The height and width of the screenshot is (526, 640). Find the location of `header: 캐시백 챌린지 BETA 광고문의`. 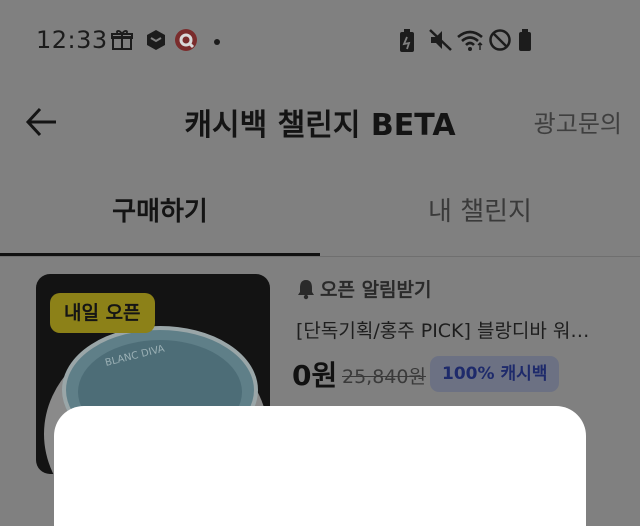

header: 캐시백 챌린지 BETA 광고문의 is located at coordinates (320, 122).